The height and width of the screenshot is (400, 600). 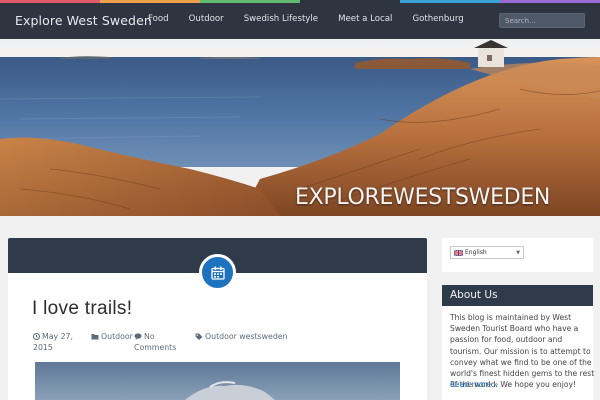 What do you see at coordinates (43, 347) in the screenshot?
I see `post-date-line2: 2015` at bounding box center [43, 347].